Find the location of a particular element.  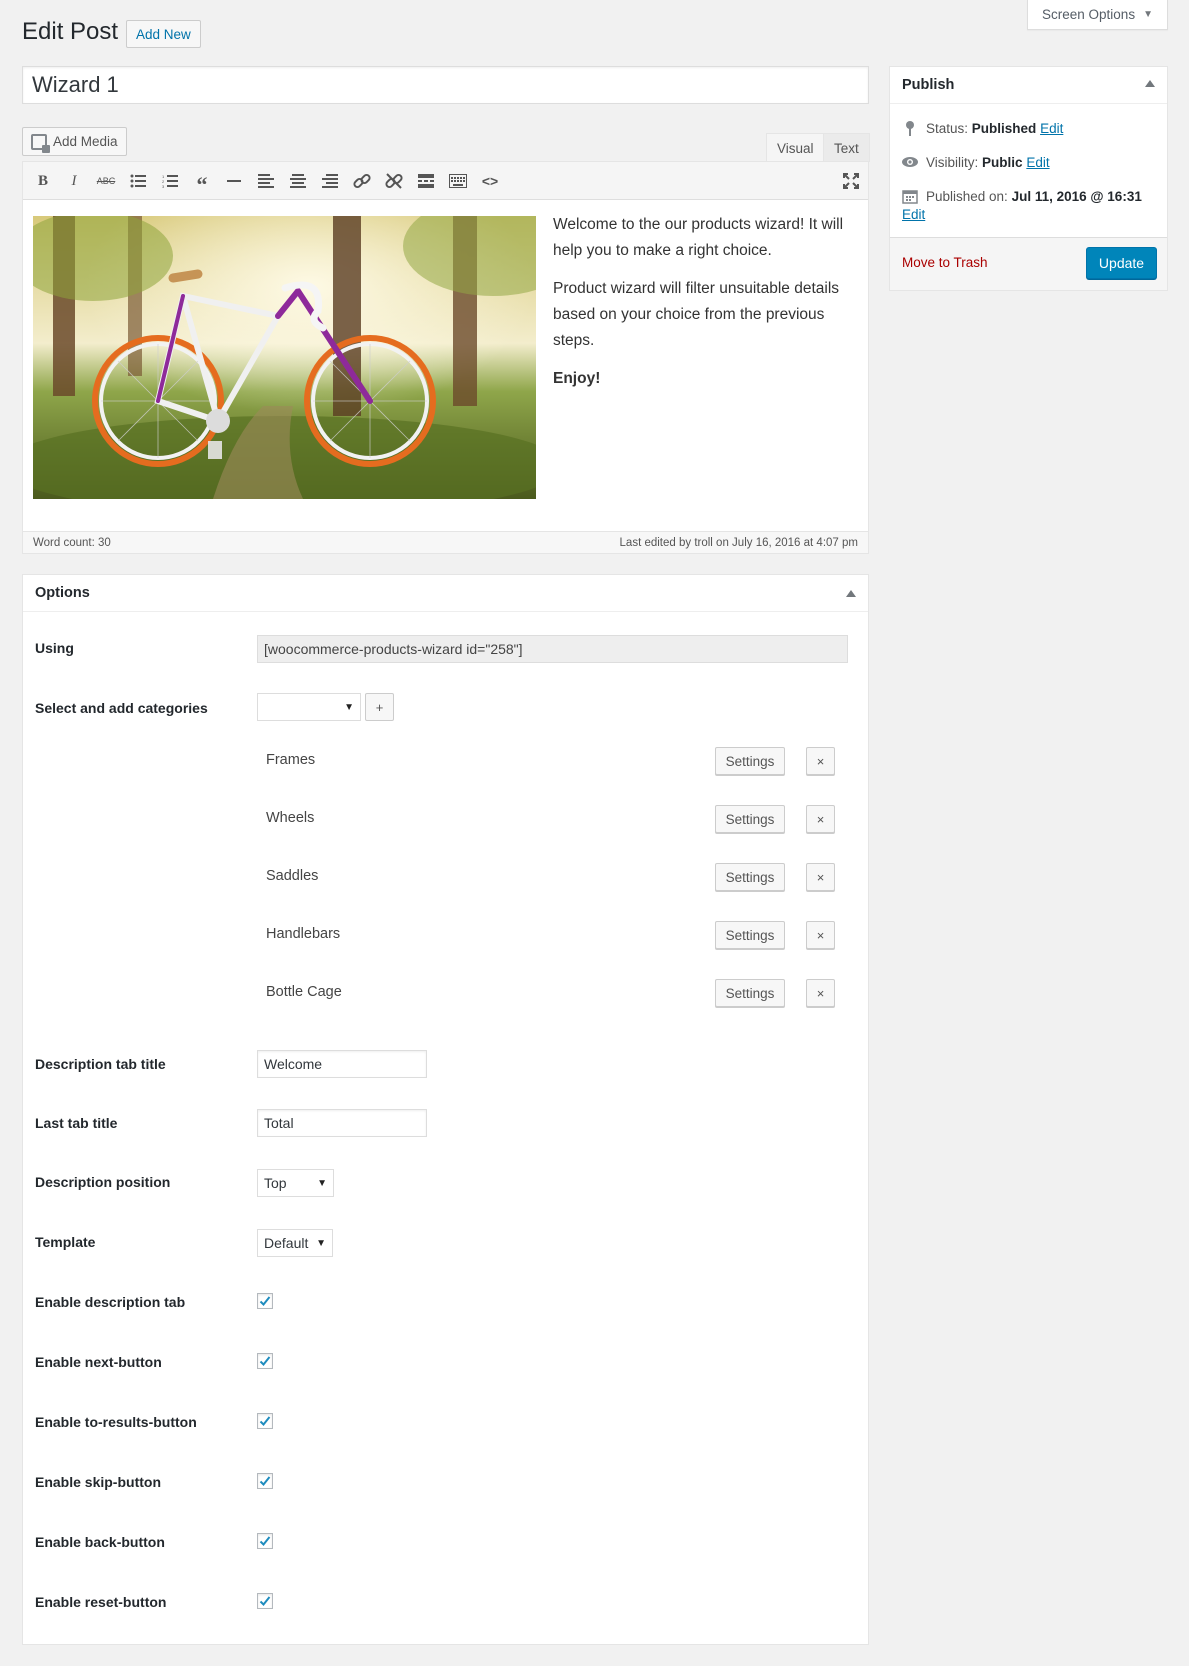

toolbar-toggle-icon is located at coordinates (458, 181).